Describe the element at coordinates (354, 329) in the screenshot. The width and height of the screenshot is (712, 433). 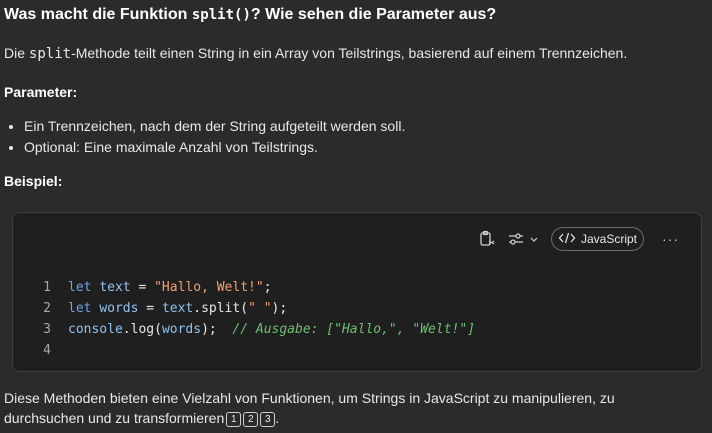
I see `code-comment: // Ausgabe: ["Hallo,", "Welt!"]` at that location.